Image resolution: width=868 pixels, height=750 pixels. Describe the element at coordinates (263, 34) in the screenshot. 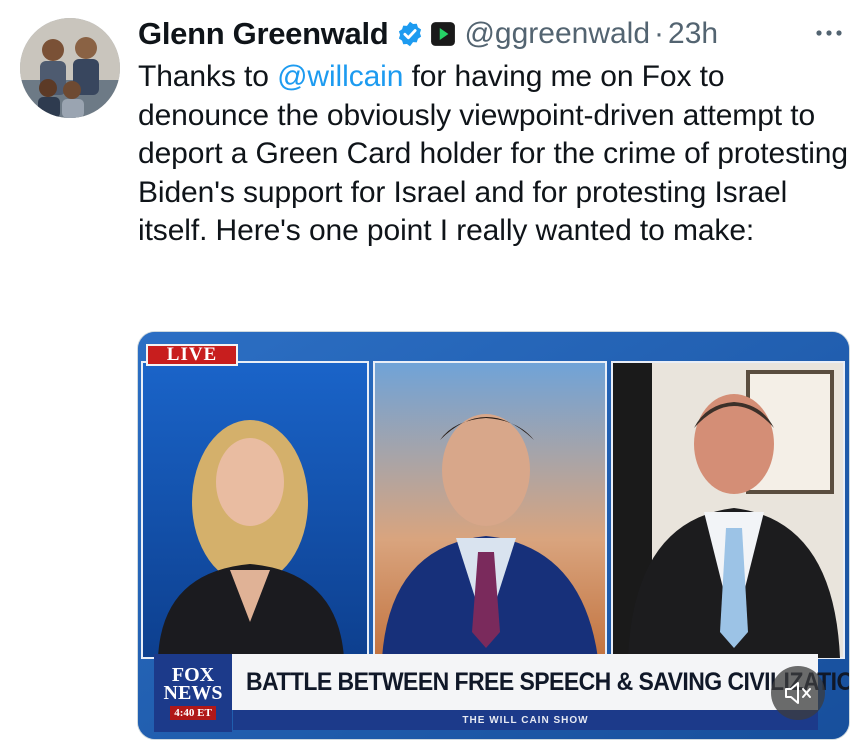

I see `author-name: Glenn Greenwald` at that location.